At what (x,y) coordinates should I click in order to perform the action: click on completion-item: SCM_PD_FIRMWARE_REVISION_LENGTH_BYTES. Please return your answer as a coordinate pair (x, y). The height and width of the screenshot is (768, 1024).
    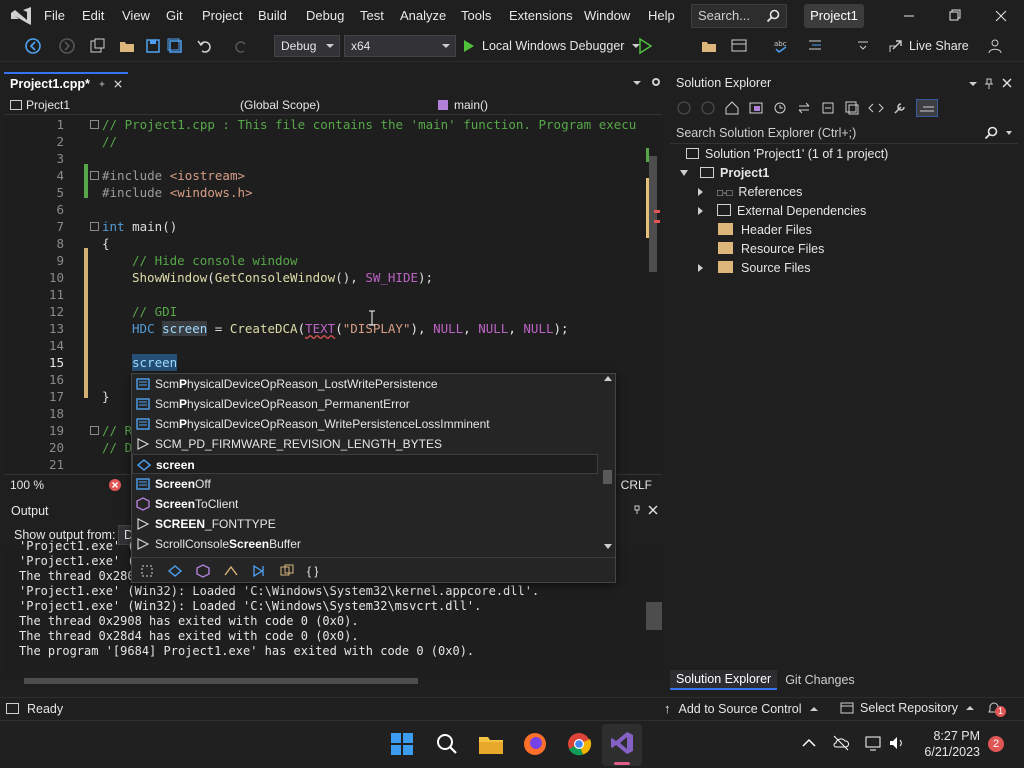
    Looking at the image, I should click on (365, 444).